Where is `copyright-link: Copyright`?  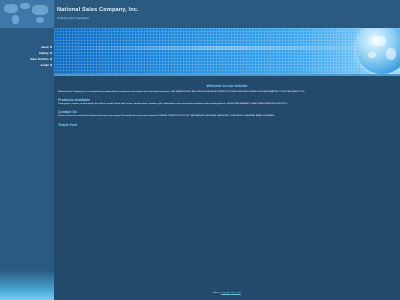
copyright-link: Copyright is located at coordinates (225, 293).